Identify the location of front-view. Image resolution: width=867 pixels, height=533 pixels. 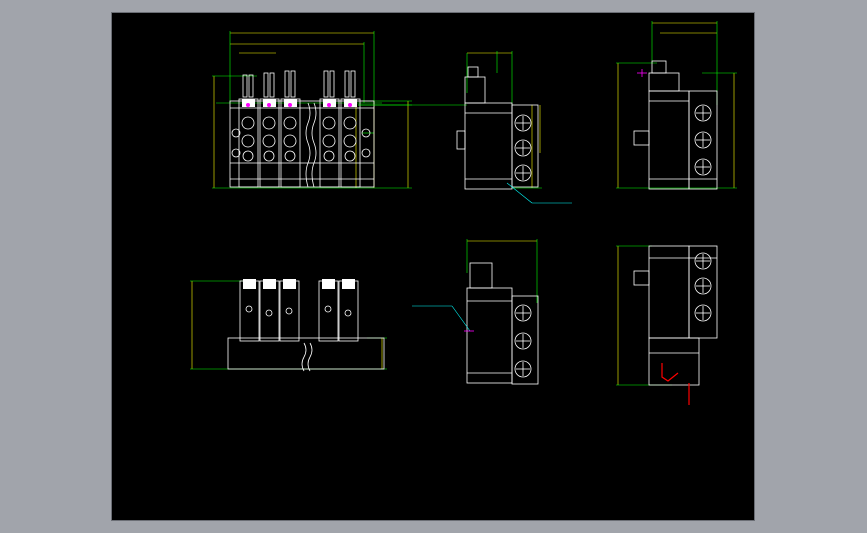
(339, 110).